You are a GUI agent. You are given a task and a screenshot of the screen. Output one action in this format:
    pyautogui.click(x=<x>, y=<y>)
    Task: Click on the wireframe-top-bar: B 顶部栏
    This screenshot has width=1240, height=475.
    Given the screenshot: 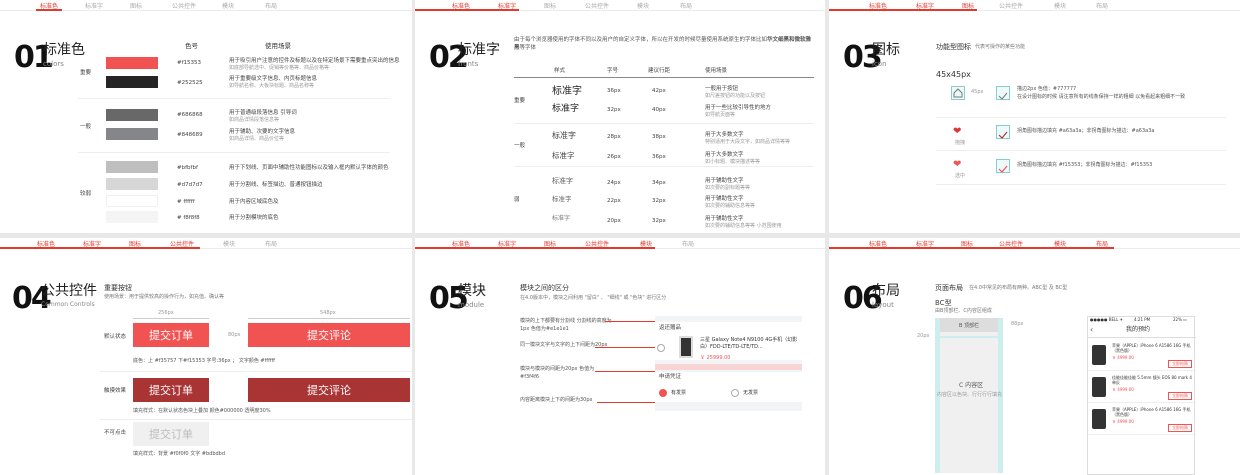 What is the action you would take?
    pyautogui.click(x=969, y=325)
    